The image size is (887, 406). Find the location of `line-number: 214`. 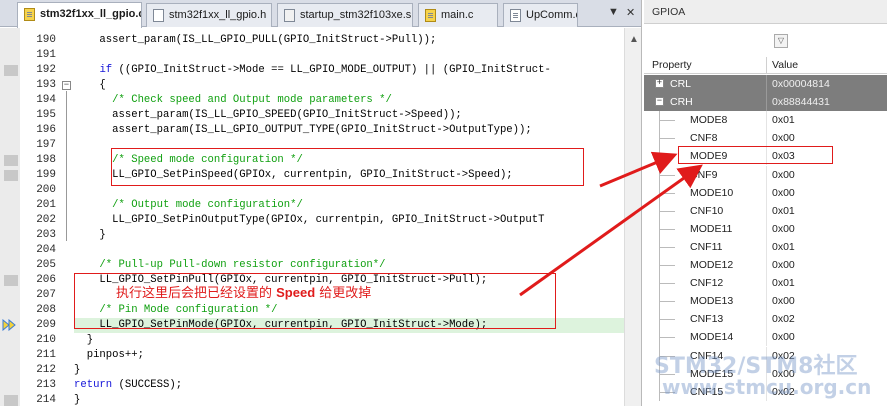

line-number: 214 is located at coordinates (46, 400).